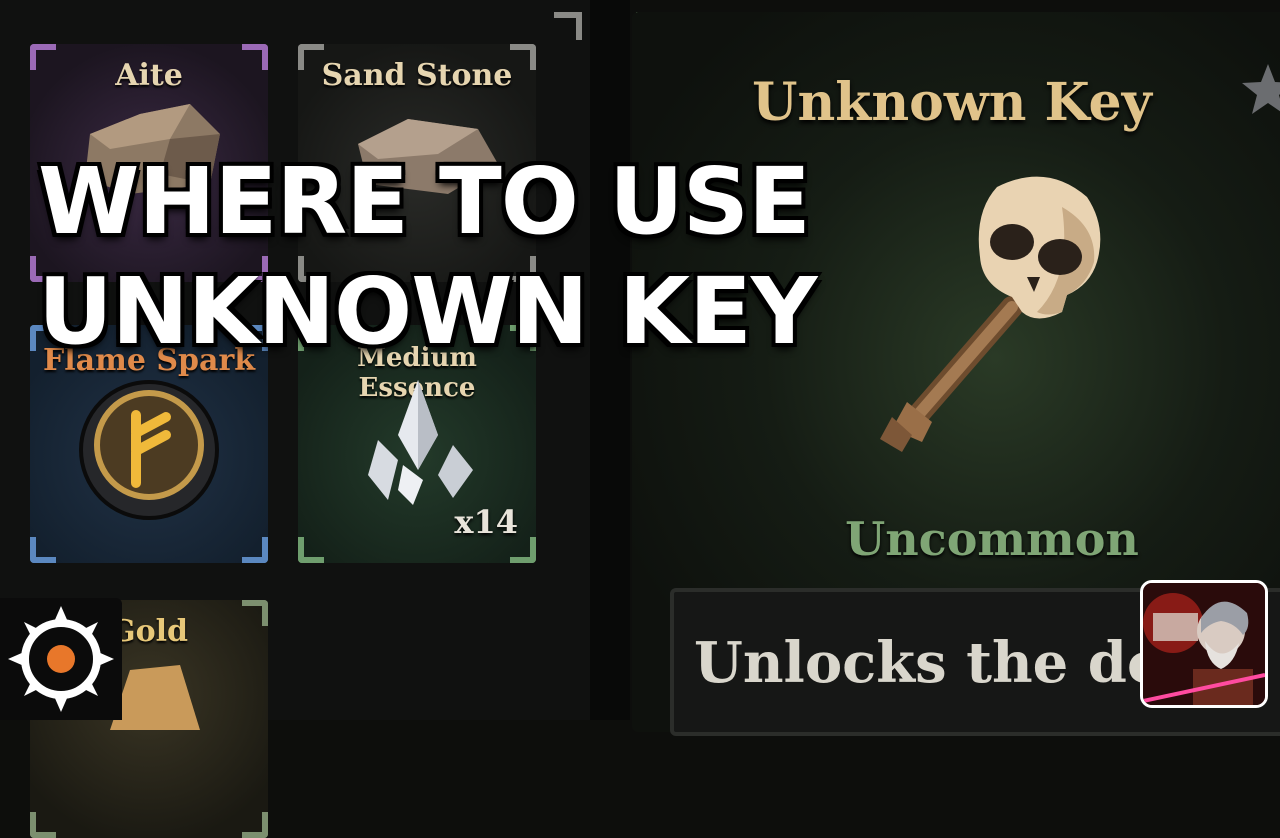 This screenshot has height=838, width=1280. Describe the element at coordinates (990, 314) in the screenshot. I see `skull-key-icon` at that location.